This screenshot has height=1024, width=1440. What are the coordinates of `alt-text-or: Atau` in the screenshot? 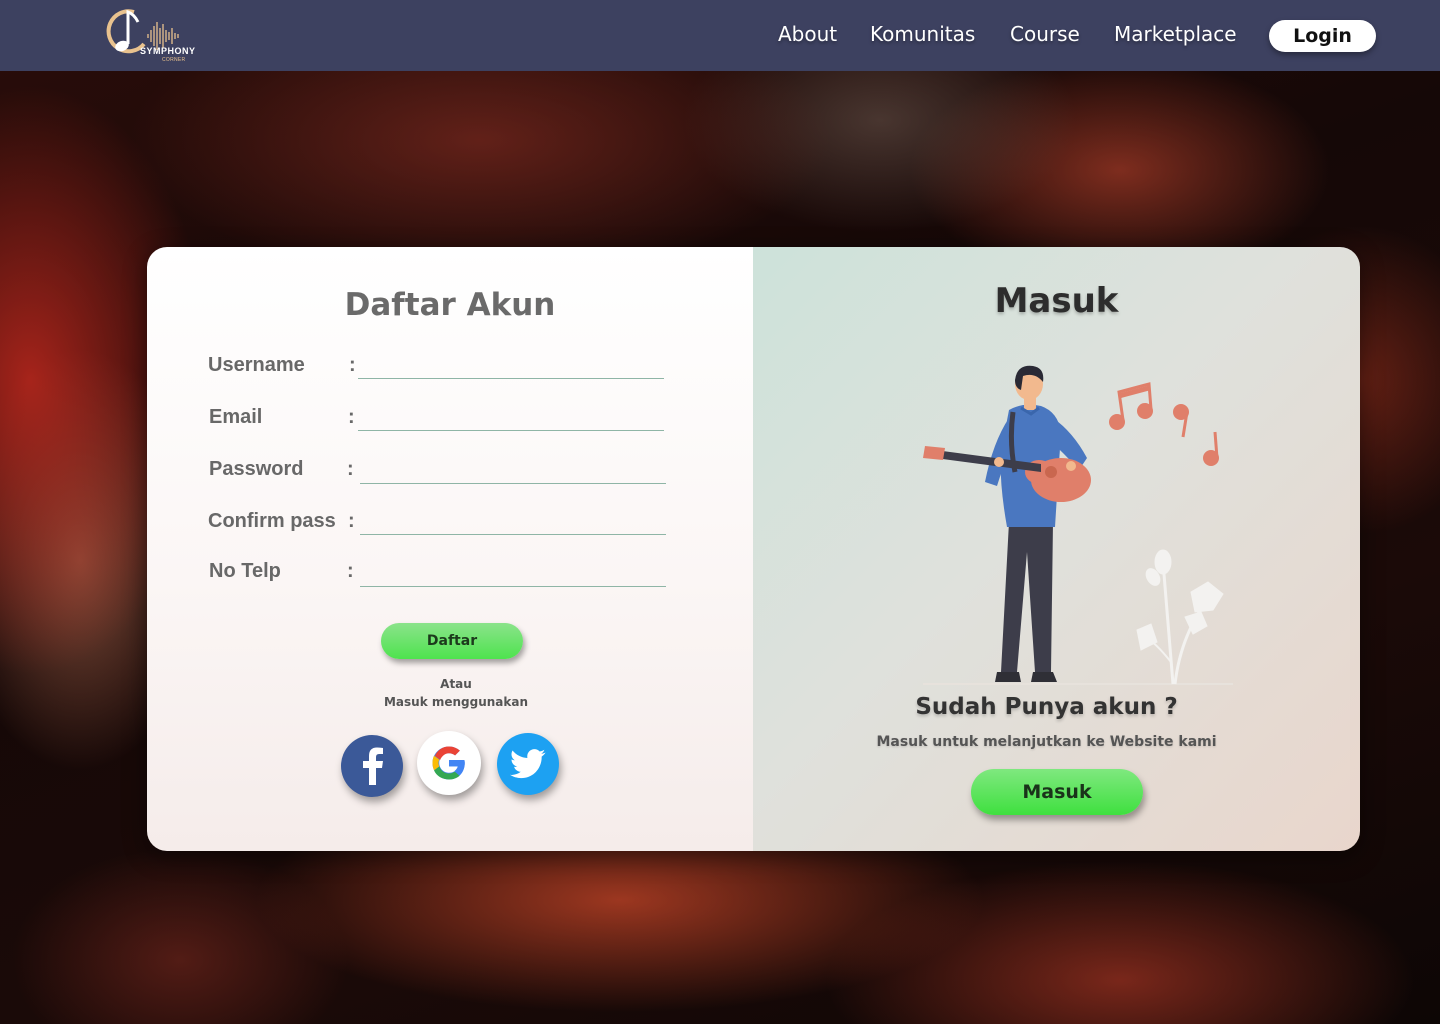 It's located at (456, 684).